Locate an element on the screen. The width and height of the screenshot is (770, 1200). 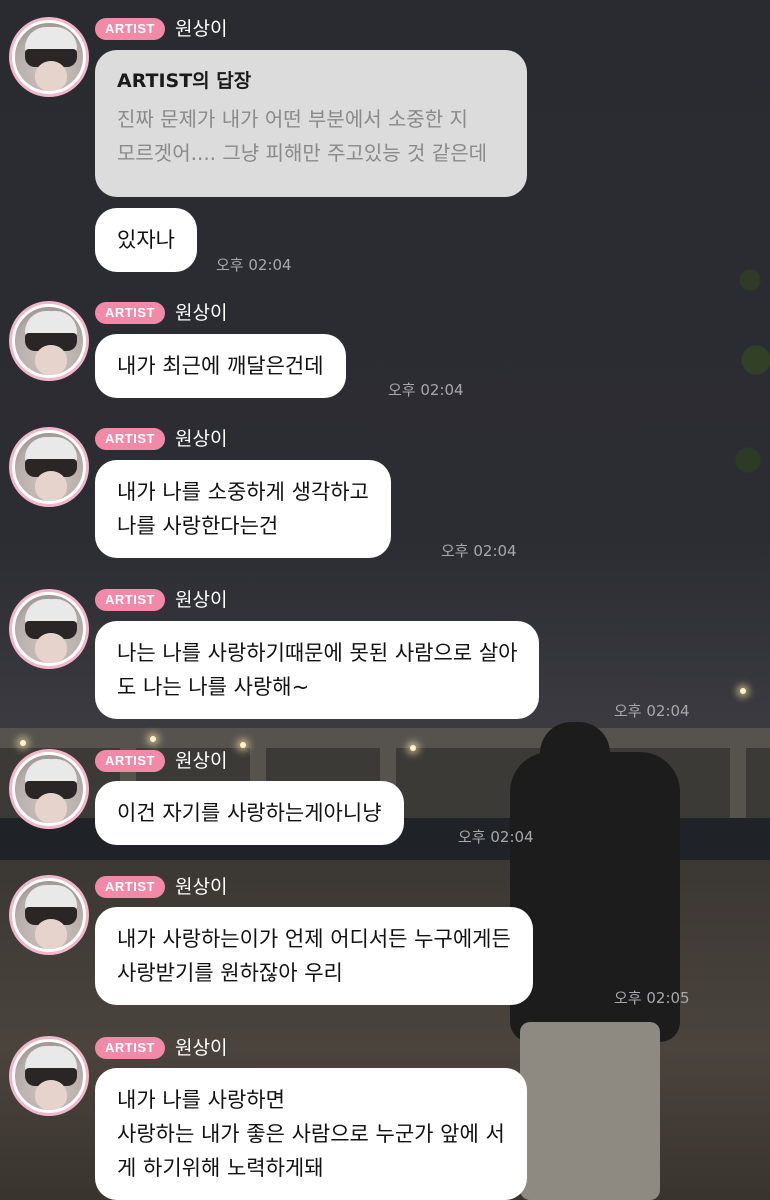
message-text: 나를 사랑한다는건 is located at coordinates (198, 526).